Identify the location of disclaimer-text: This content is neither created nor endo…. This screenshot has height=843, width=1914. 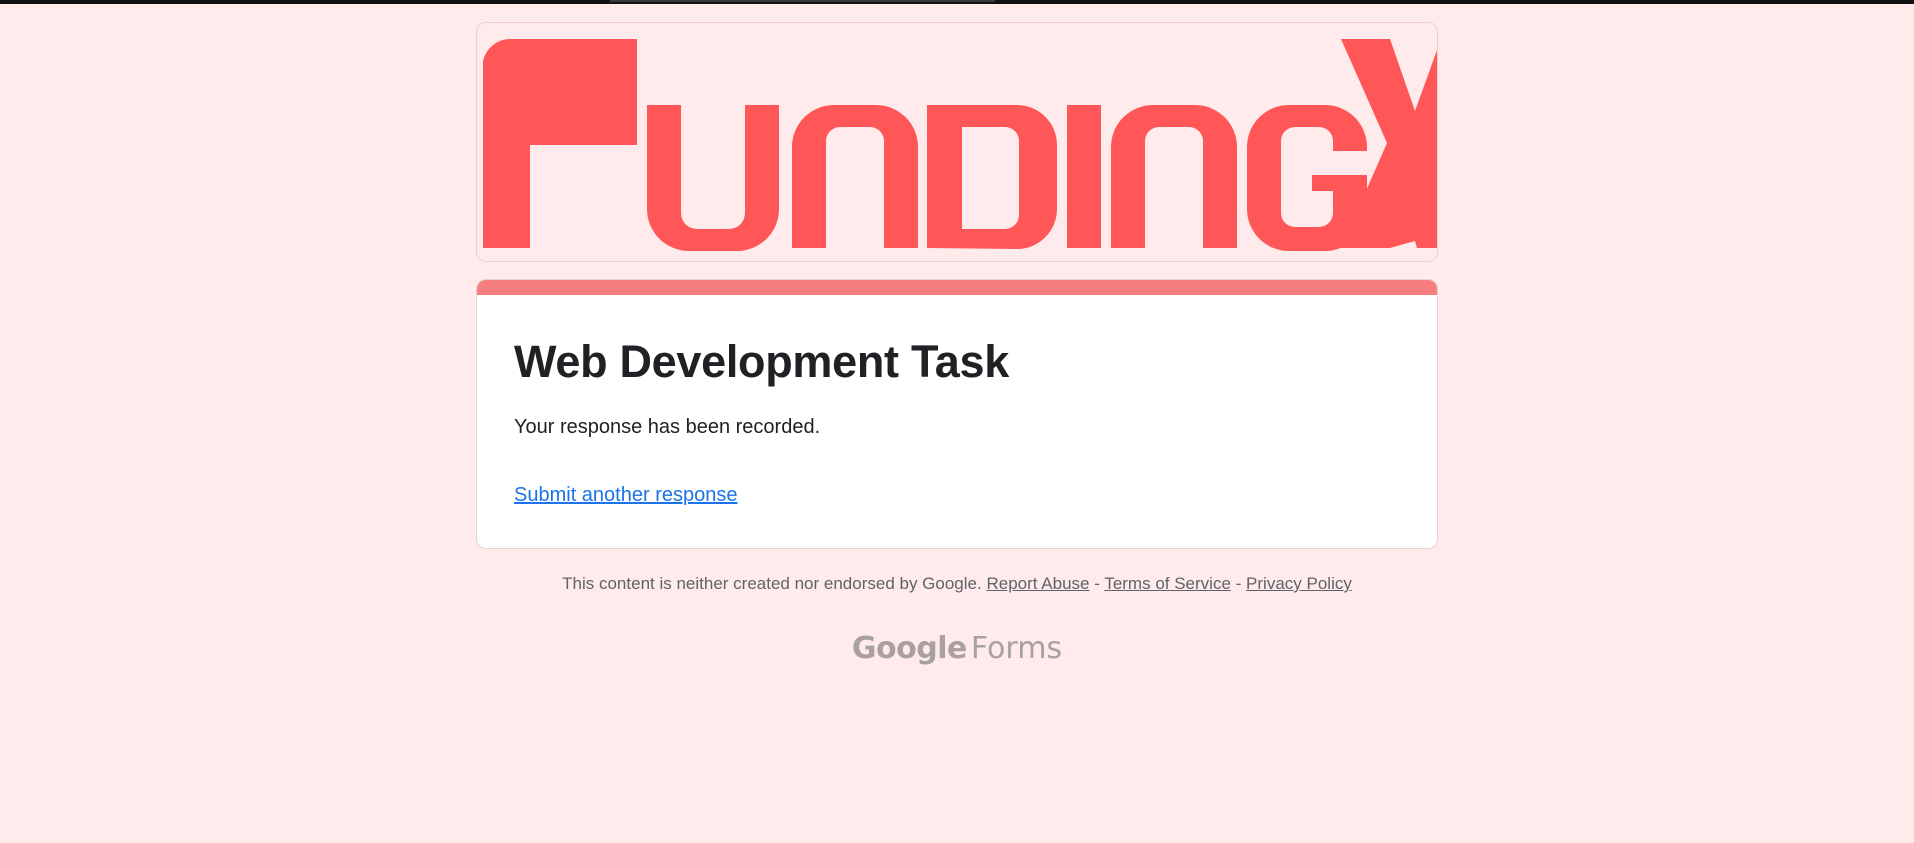
(772, 583).